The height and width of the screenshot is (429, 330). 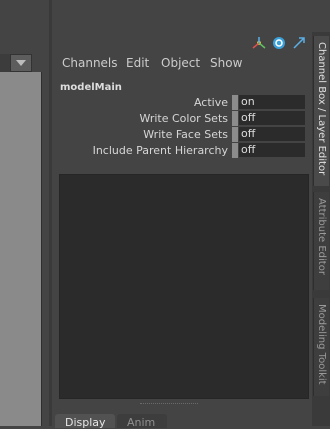 I want to click on side-tab-channel-box: Channel Box / Layer Editor, so click(x=321, y=111).